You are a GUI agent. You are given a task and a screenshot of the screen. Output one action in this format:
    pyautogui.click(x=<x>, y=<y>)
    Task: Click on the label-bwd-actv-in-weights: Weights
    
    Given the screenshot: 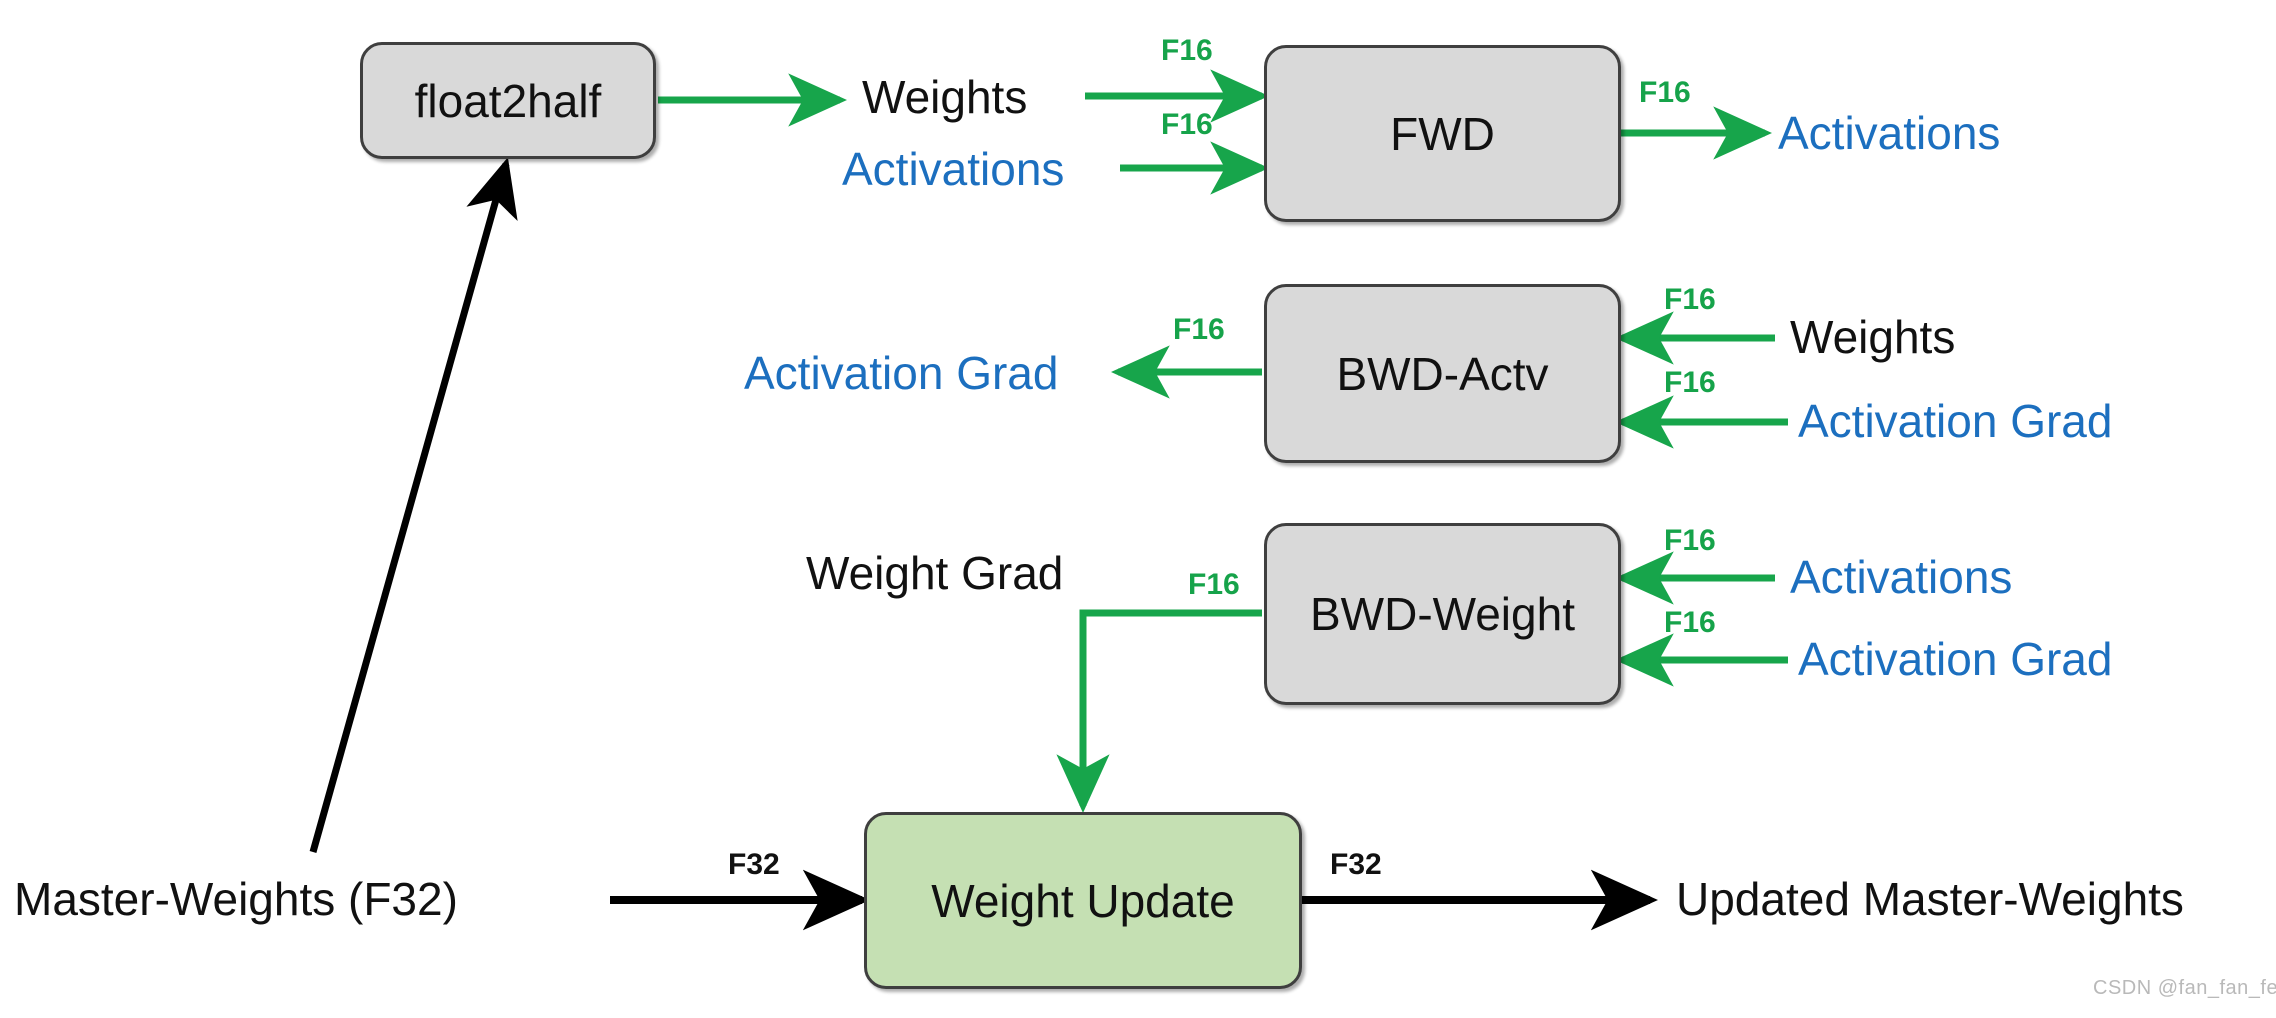 What is the action you would take?
    pyautogui.click(x=1873, y=337)
    